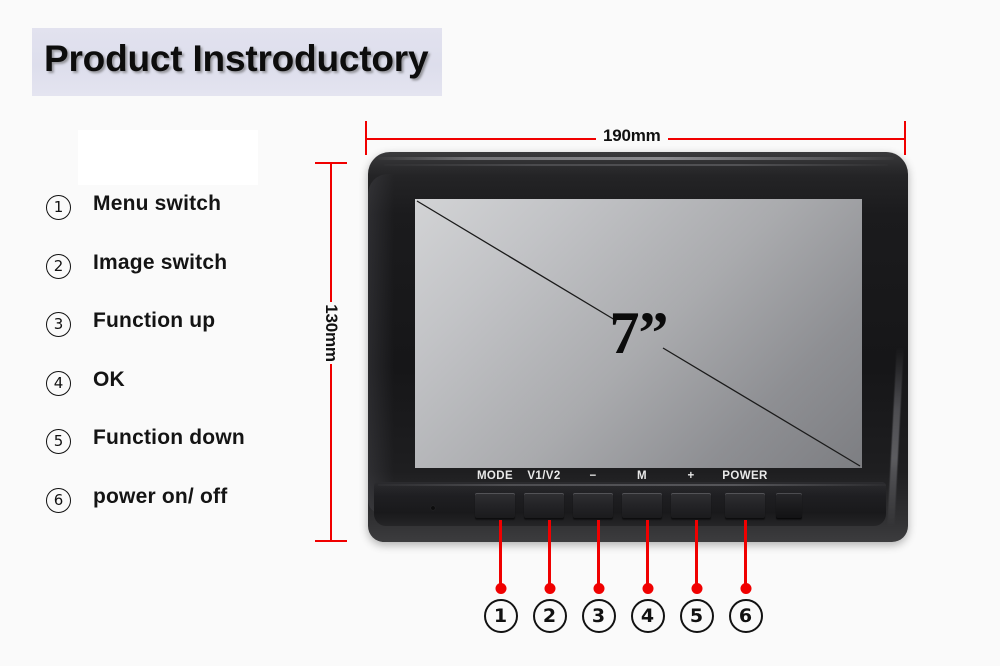 Image resolution: width=1000 pixels, height=666 pixels. What do you see at coordinates (495, 476) in the screenshot?
I see `button-label-mode: MODE` at bounding box center [495, 476].